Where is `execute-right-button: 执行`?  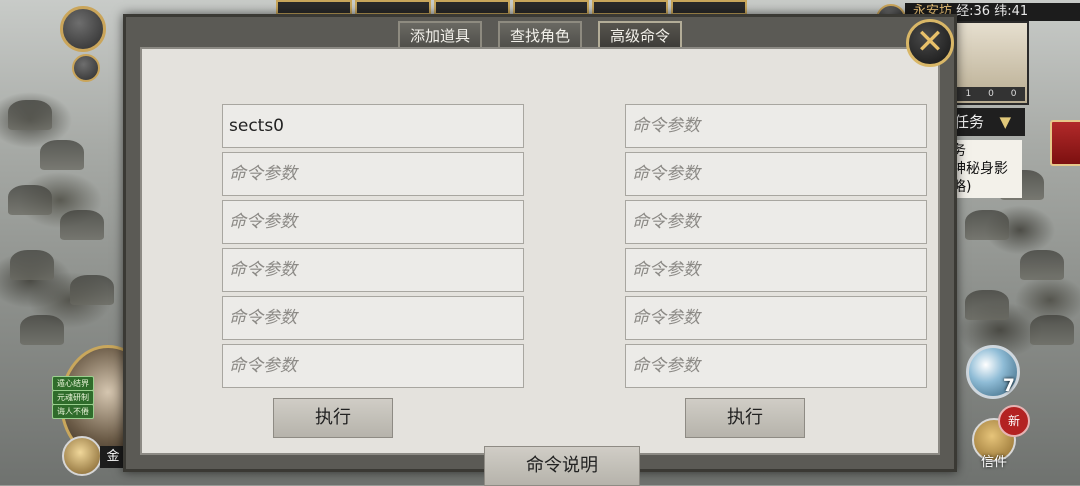 execute-right-button: 执行 is located at coordinates (745, 418).